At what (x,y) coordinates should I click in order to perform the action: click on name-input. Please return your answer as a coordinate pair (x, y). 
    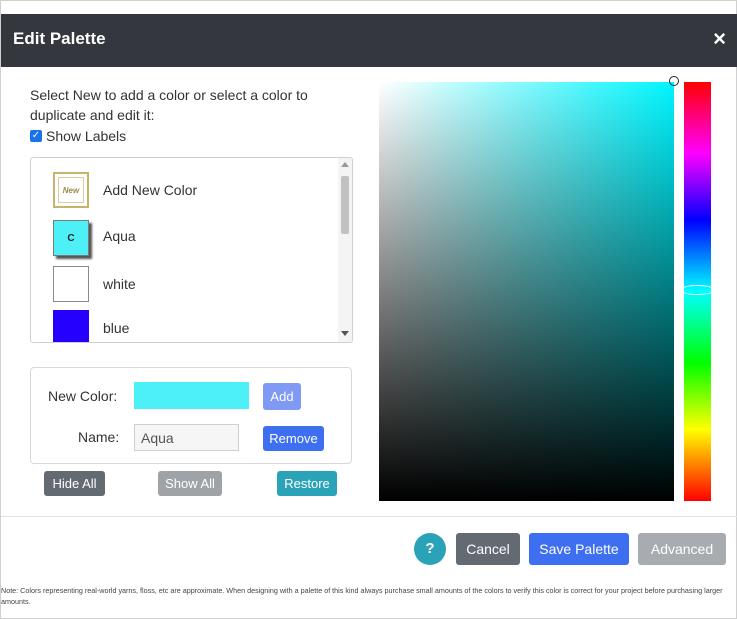
    Looking at the image, I should click on (186, 437).